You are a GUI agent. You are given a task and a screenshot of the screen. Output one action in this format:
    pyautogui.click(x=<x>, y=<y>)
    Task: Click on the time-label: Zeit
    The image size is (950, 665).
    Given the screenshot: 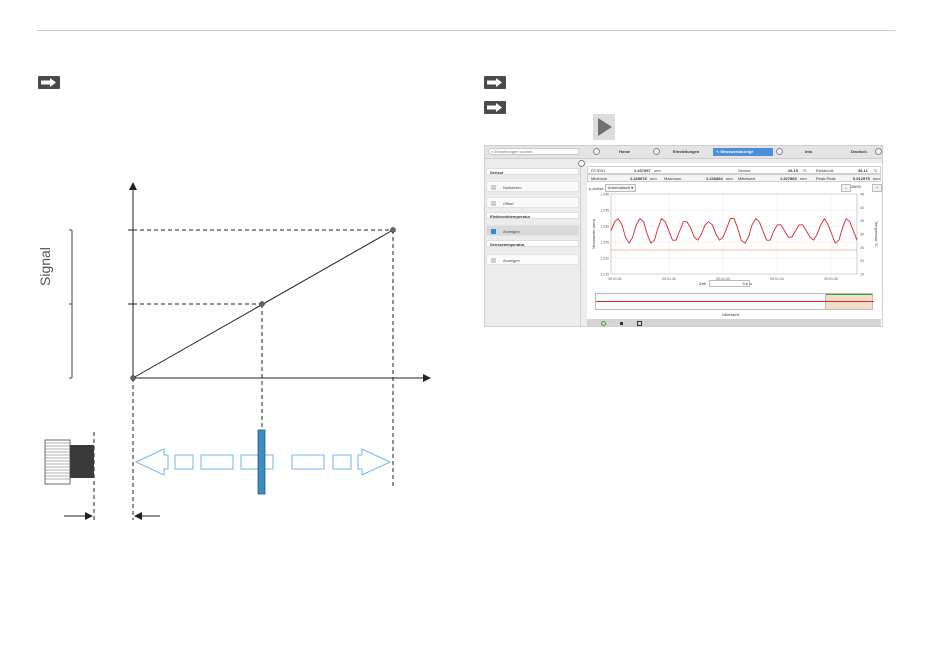 What is the action you would take?
    pyautogui.click(x=702, y=283)
    